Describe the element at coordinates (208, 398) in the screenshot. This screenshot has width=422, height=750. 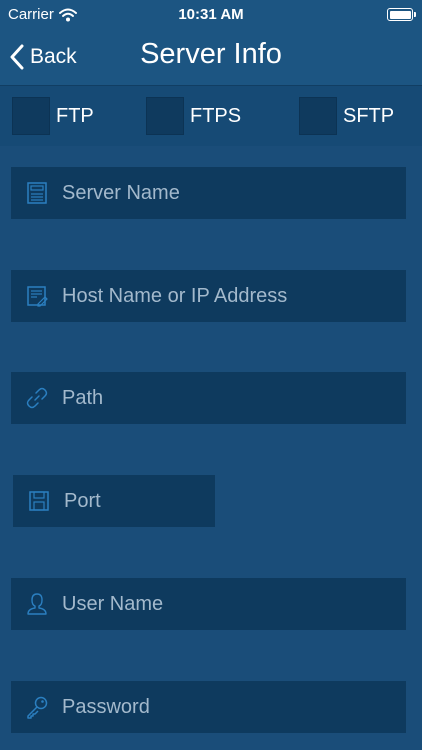
I see `path-field: Path` at that location.